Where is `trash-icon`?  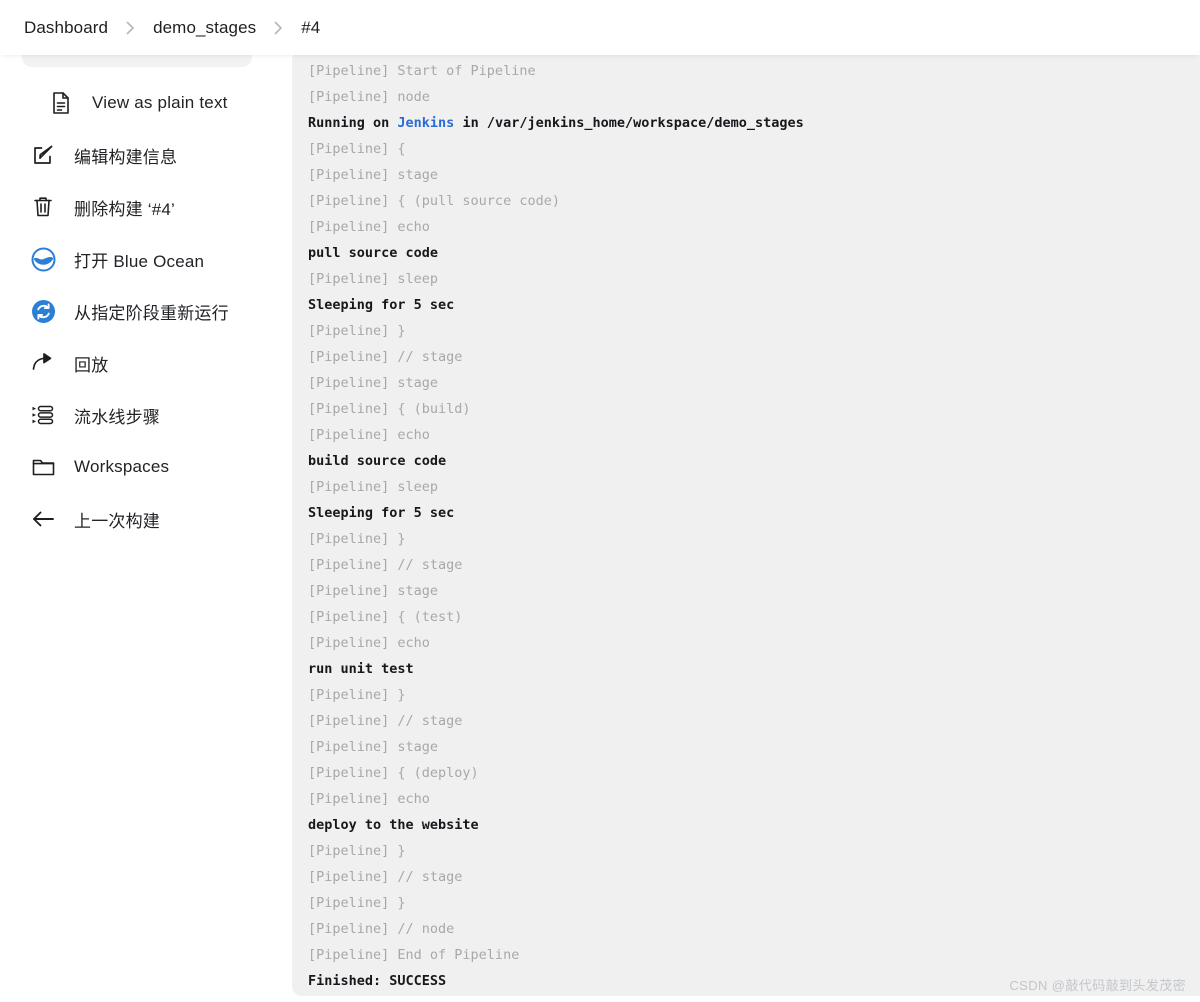
trash-icon is located at coordinates (43, 207).